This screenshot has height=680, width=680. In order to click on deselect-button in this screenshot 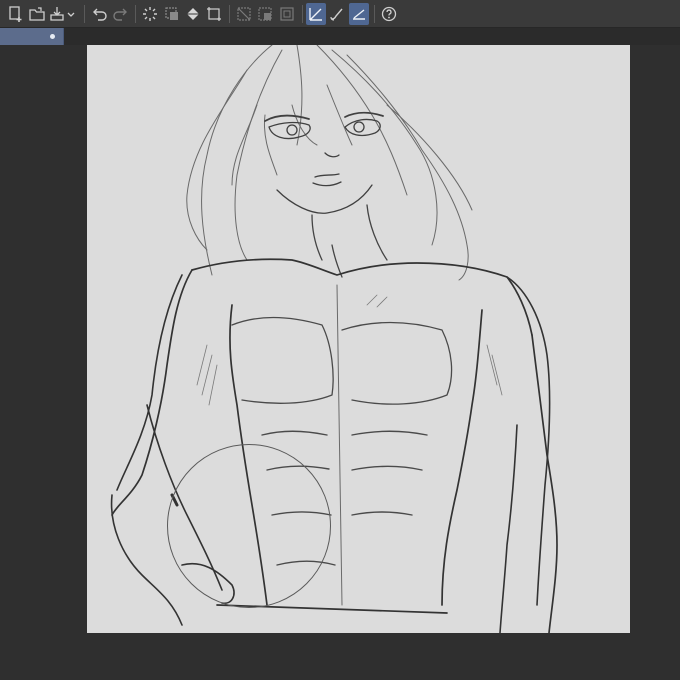, I will do `click(244, 14)`.